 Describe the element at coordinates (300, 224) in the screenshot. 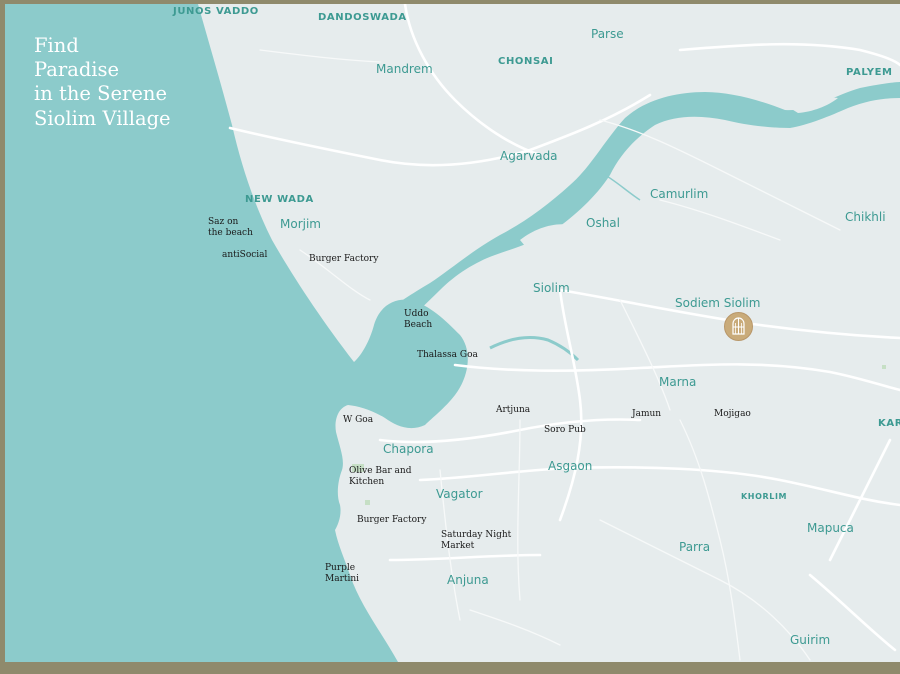

I see `place-morjim: Morjim` at that location.